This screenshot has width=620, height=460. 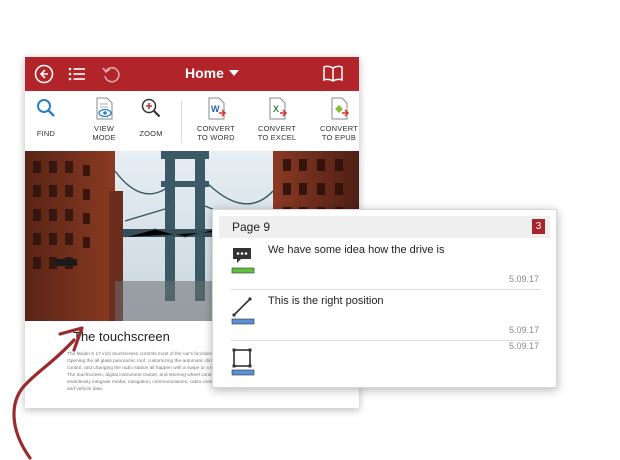 I want to click on excel-file-icon: X, so click(x=278, y=108).